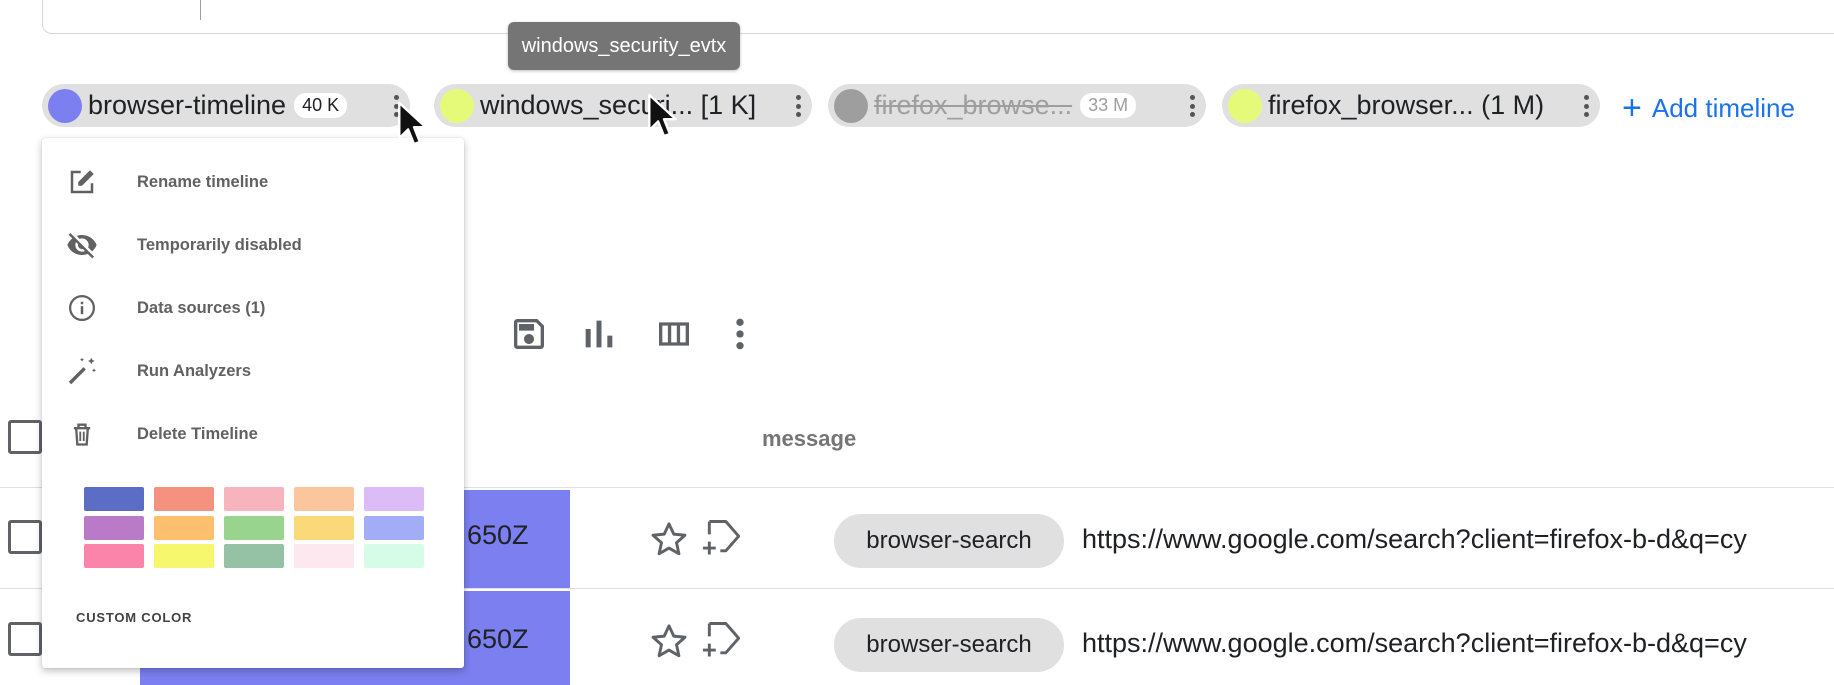 The height and width of the screenshot is (685, 1834). Describe the element at coordinates (82, 308) in the screenshot. I see `info-icon` at that location.